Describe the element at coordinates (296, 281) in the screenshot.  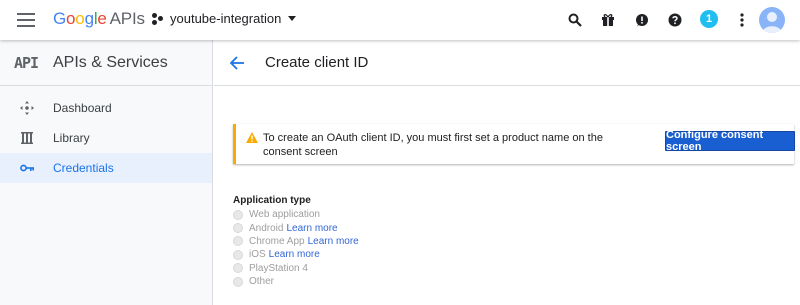
I see `radio-option-other: Other` at that location.